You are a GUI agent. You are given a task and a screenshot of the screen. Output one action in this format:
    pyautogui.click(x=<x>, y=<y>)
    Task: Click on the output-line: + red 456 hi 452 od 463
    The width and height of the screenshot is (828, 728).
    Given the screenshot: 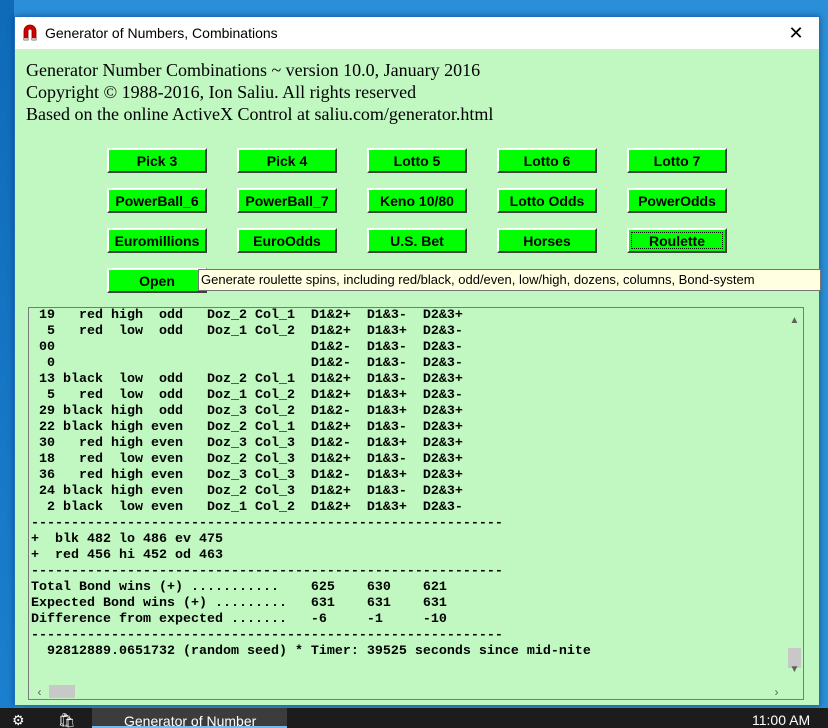 What is the action you would take?
    pyautogui.click(x=127, y=555)
    